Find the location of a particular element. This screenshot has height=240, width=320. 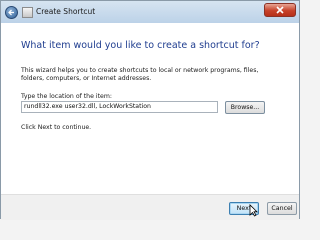

close-button is located at coordinates (280, 10).